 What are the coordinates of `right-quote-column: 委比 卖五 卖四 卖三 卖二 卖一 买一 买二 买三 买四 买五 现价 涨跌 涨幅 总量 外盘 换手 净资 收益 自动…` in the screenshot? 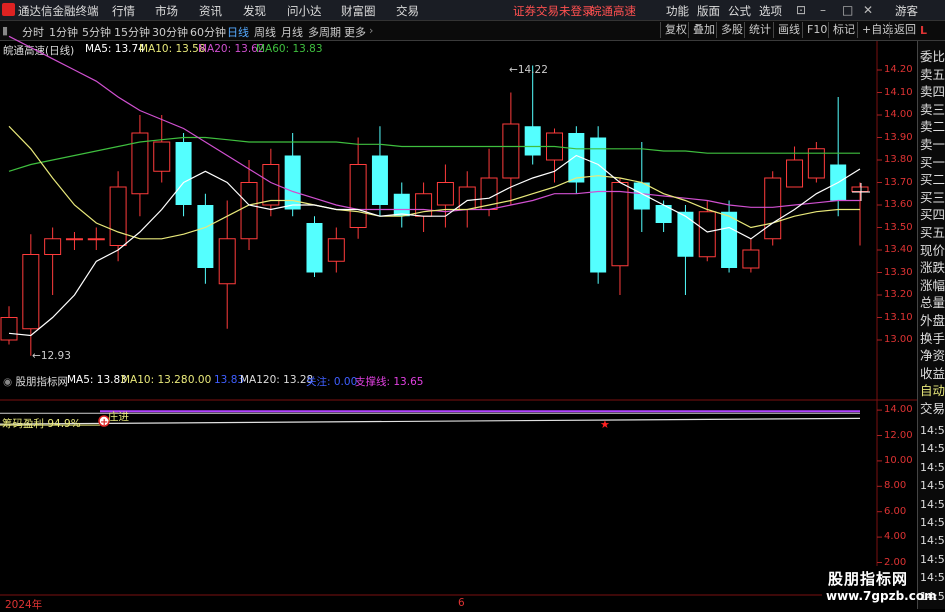 It's located at (931, 325).